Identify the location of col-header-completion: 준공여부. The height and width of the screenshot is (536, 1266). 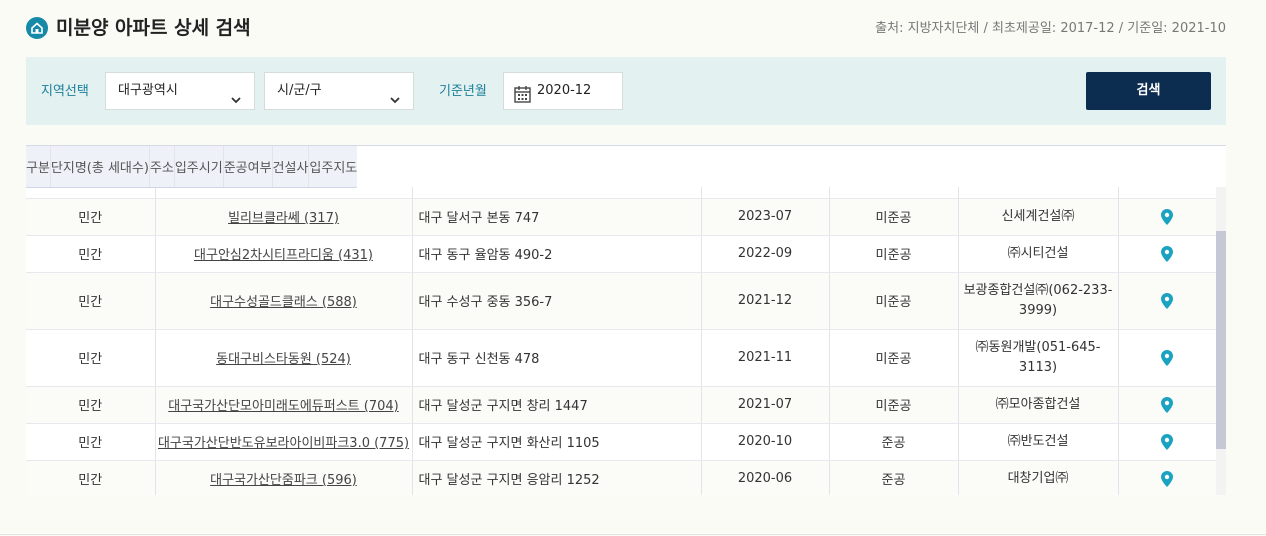
(248, 167).